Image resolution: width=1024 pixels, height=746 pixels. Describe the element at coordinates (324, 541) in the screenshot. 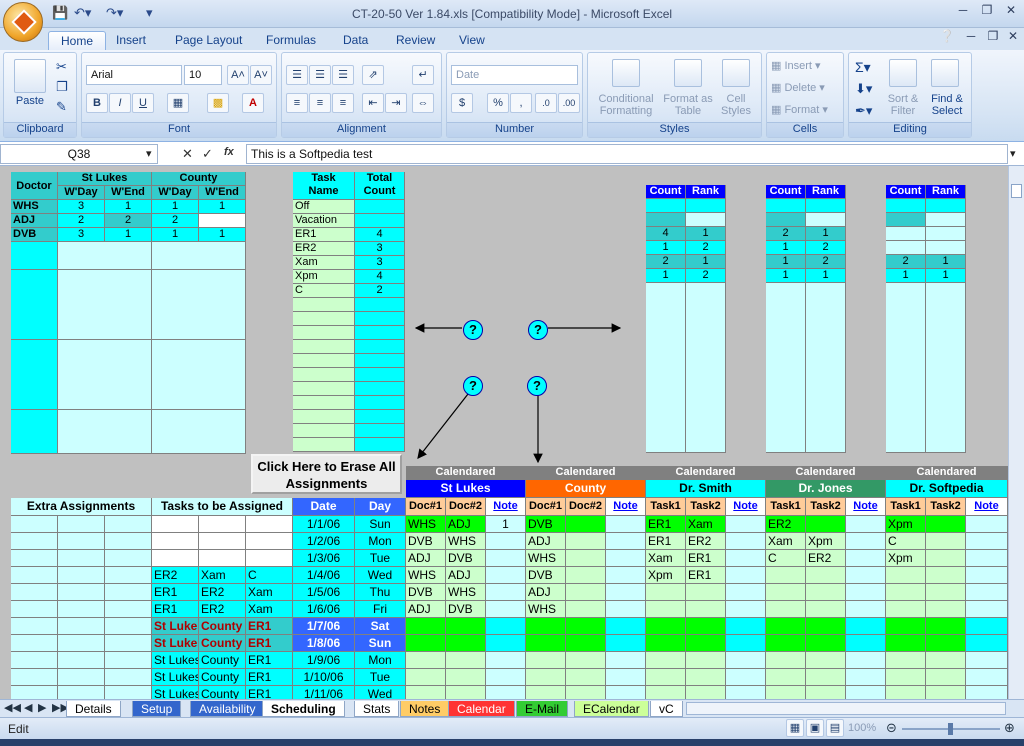

I see `date-cell: 1/2/06` at that location.